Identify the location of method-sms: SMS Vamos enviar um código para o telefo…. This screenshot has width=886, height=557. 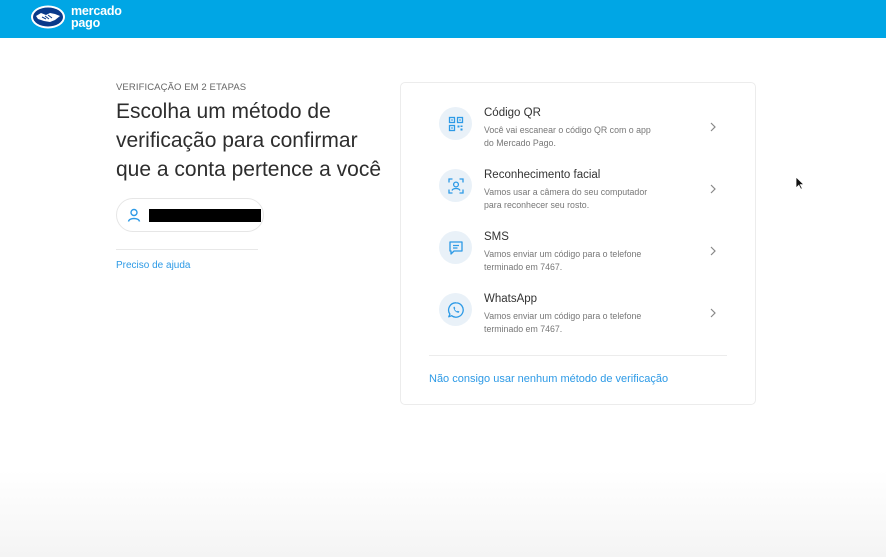
(584, 253).